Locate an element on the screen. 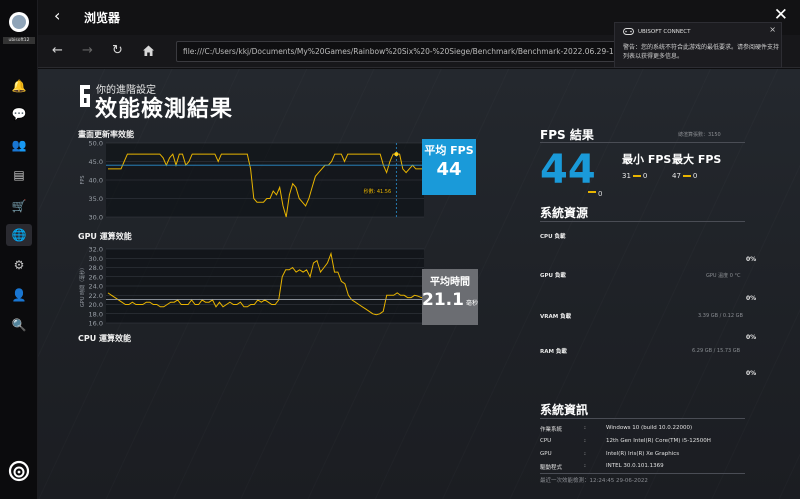 The height and width of the screenshot is (499, 800). gpu-tick-label: 20.0 is located at coordinates (96, 305).